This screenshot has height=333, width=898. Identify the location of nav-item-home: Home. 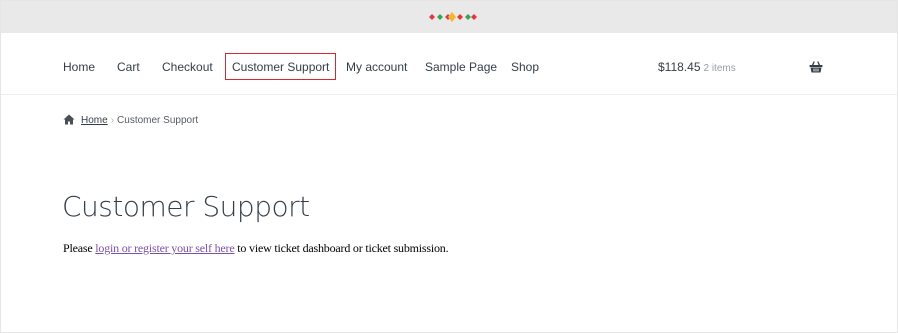
(79, 67).